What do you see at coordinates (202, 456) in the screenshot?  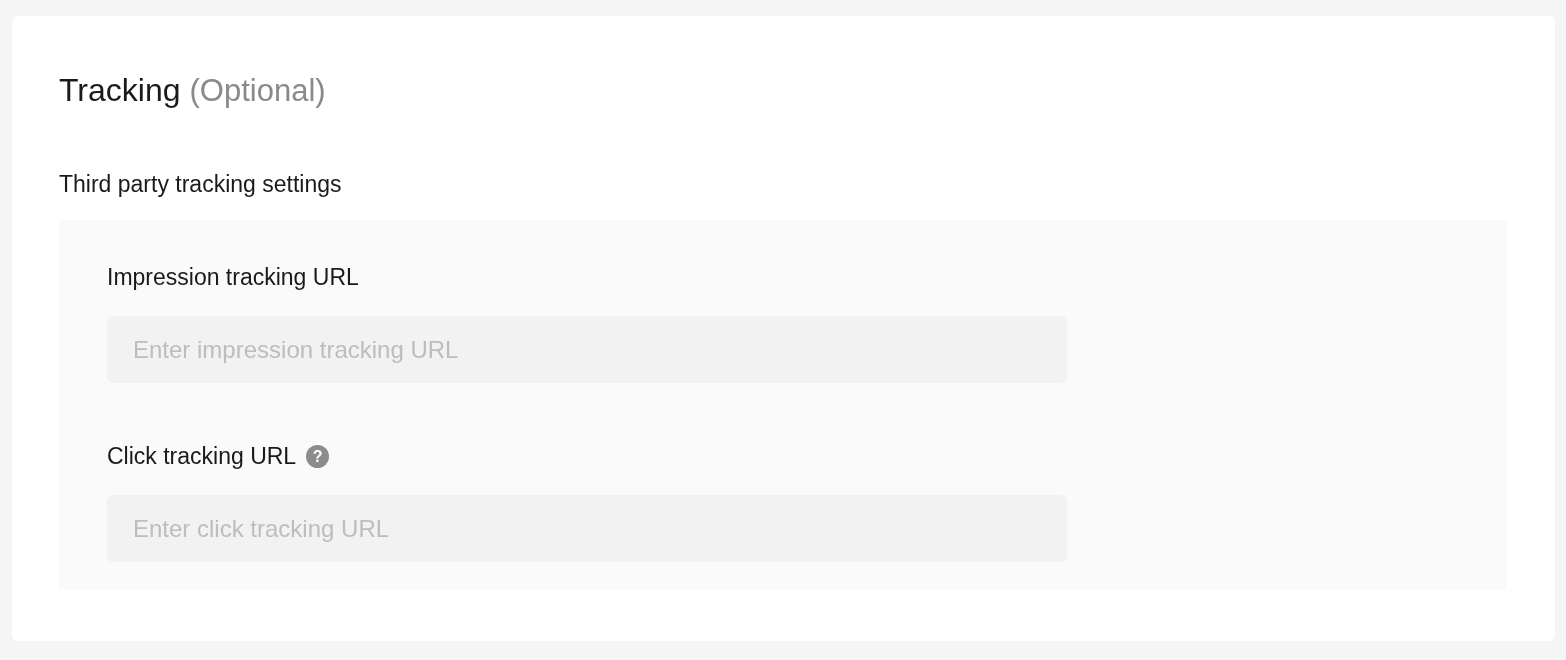 I see `field-label: Click tracking URL` at bounding box center [202, 456].